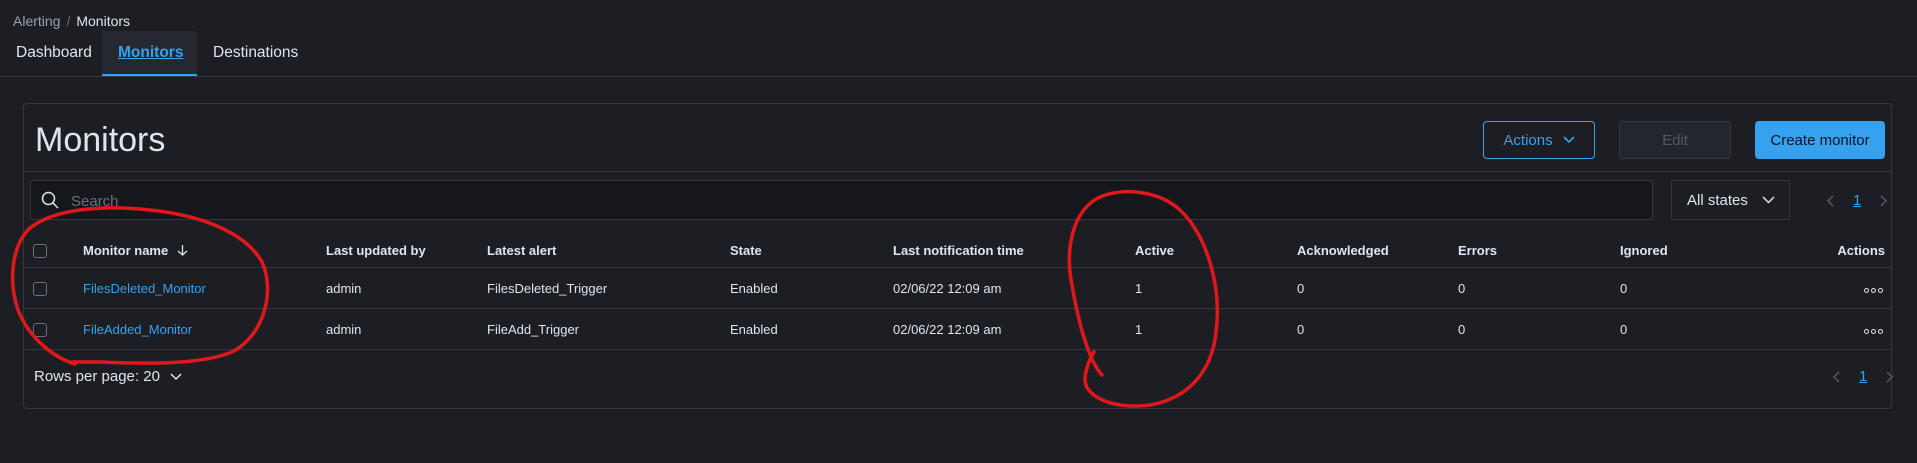 The image size is (1917, 463). Describe the element at coordinates (811, 250) in the screenshot. I see `column-header-state: State` at that location.